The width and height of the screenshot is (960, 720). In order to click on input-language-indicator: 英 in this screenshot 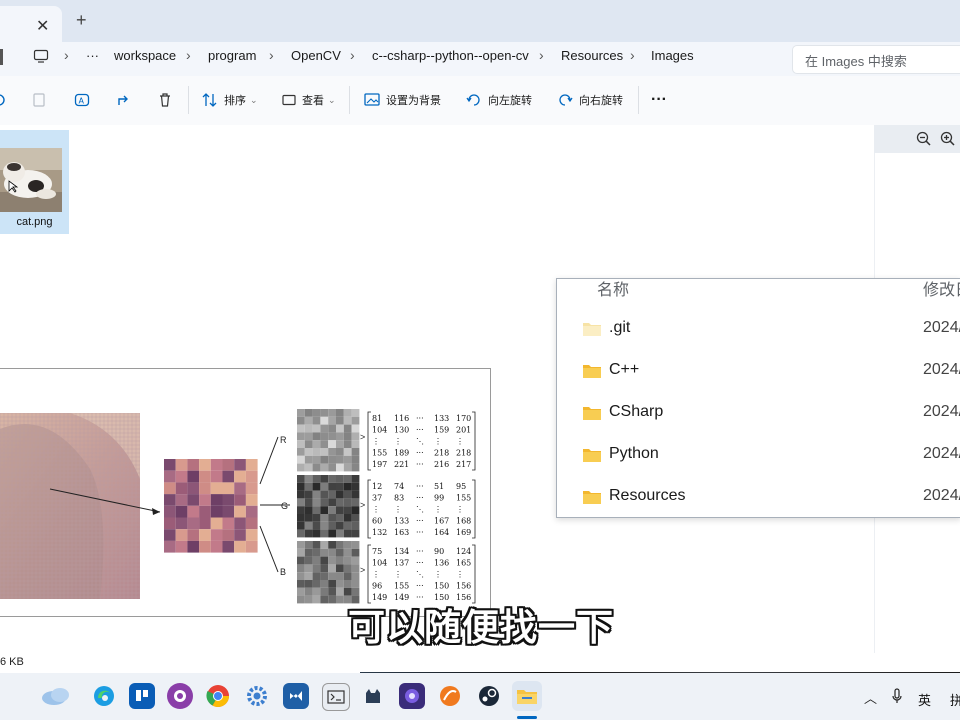, I will do `click(924, 699)`.